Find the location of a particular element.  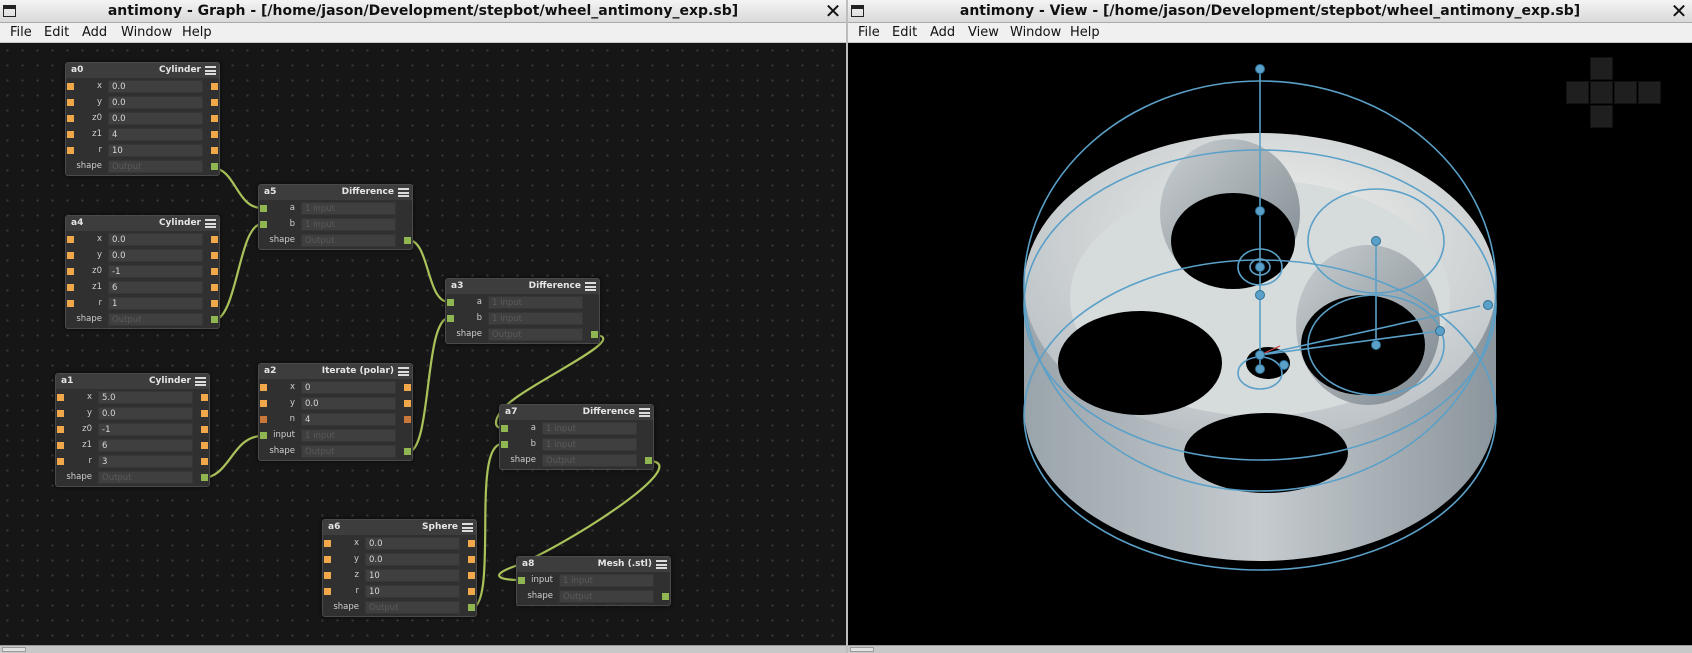

nav-cube-bottom is located at coordinates (1601, 116).